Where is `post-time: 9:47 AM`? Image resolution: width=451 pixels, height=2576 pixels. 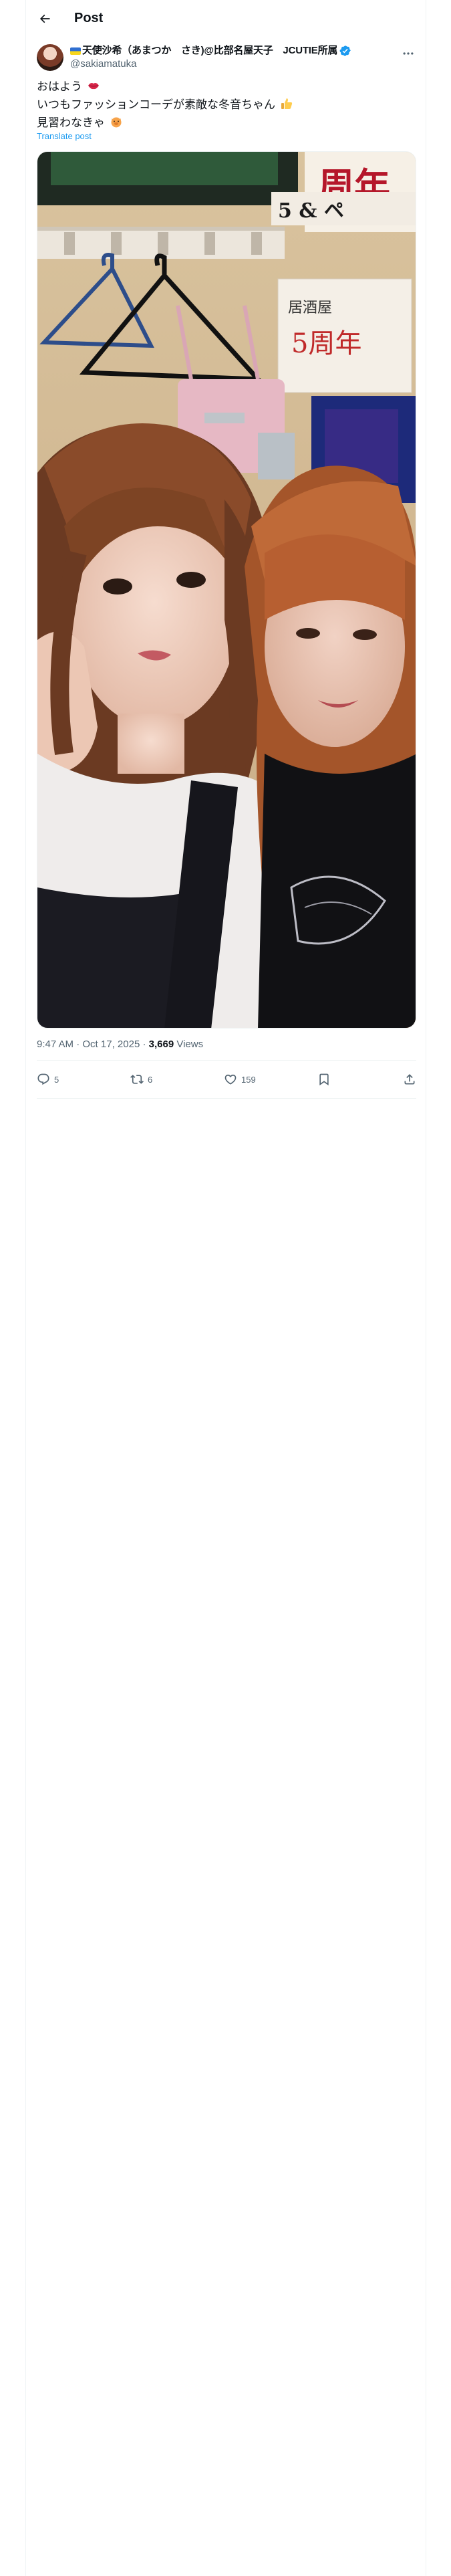
post-time: 9:47 AM is located at coordinates (55, 1044).